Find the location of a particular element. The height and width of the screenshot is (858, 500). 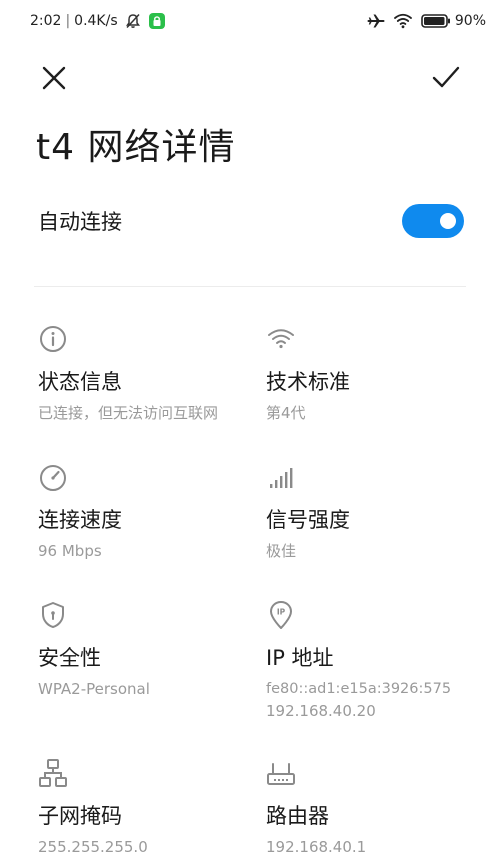

vpn-shield-icon is located at coordinates (157, 21).